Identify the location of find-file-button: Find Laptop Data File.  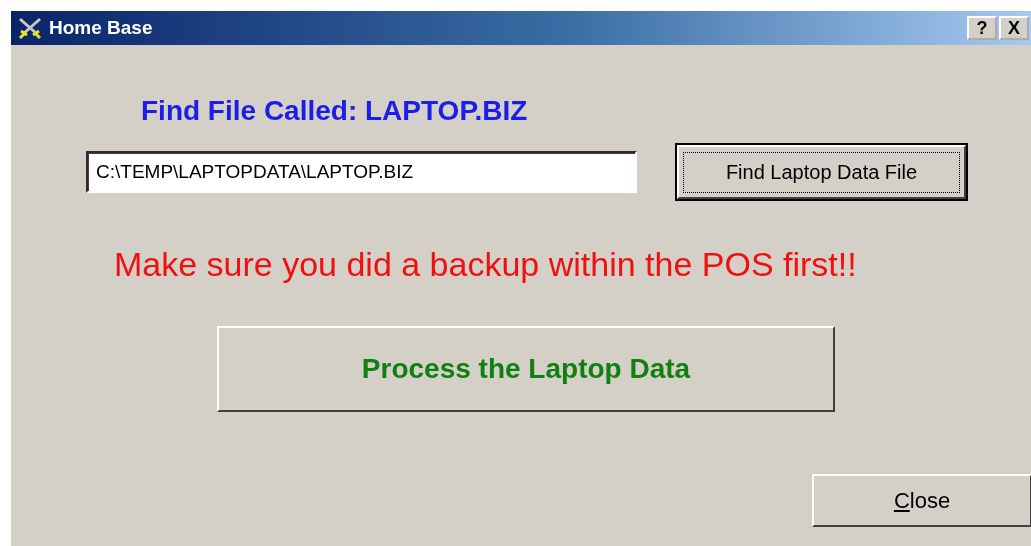
(821, 172).